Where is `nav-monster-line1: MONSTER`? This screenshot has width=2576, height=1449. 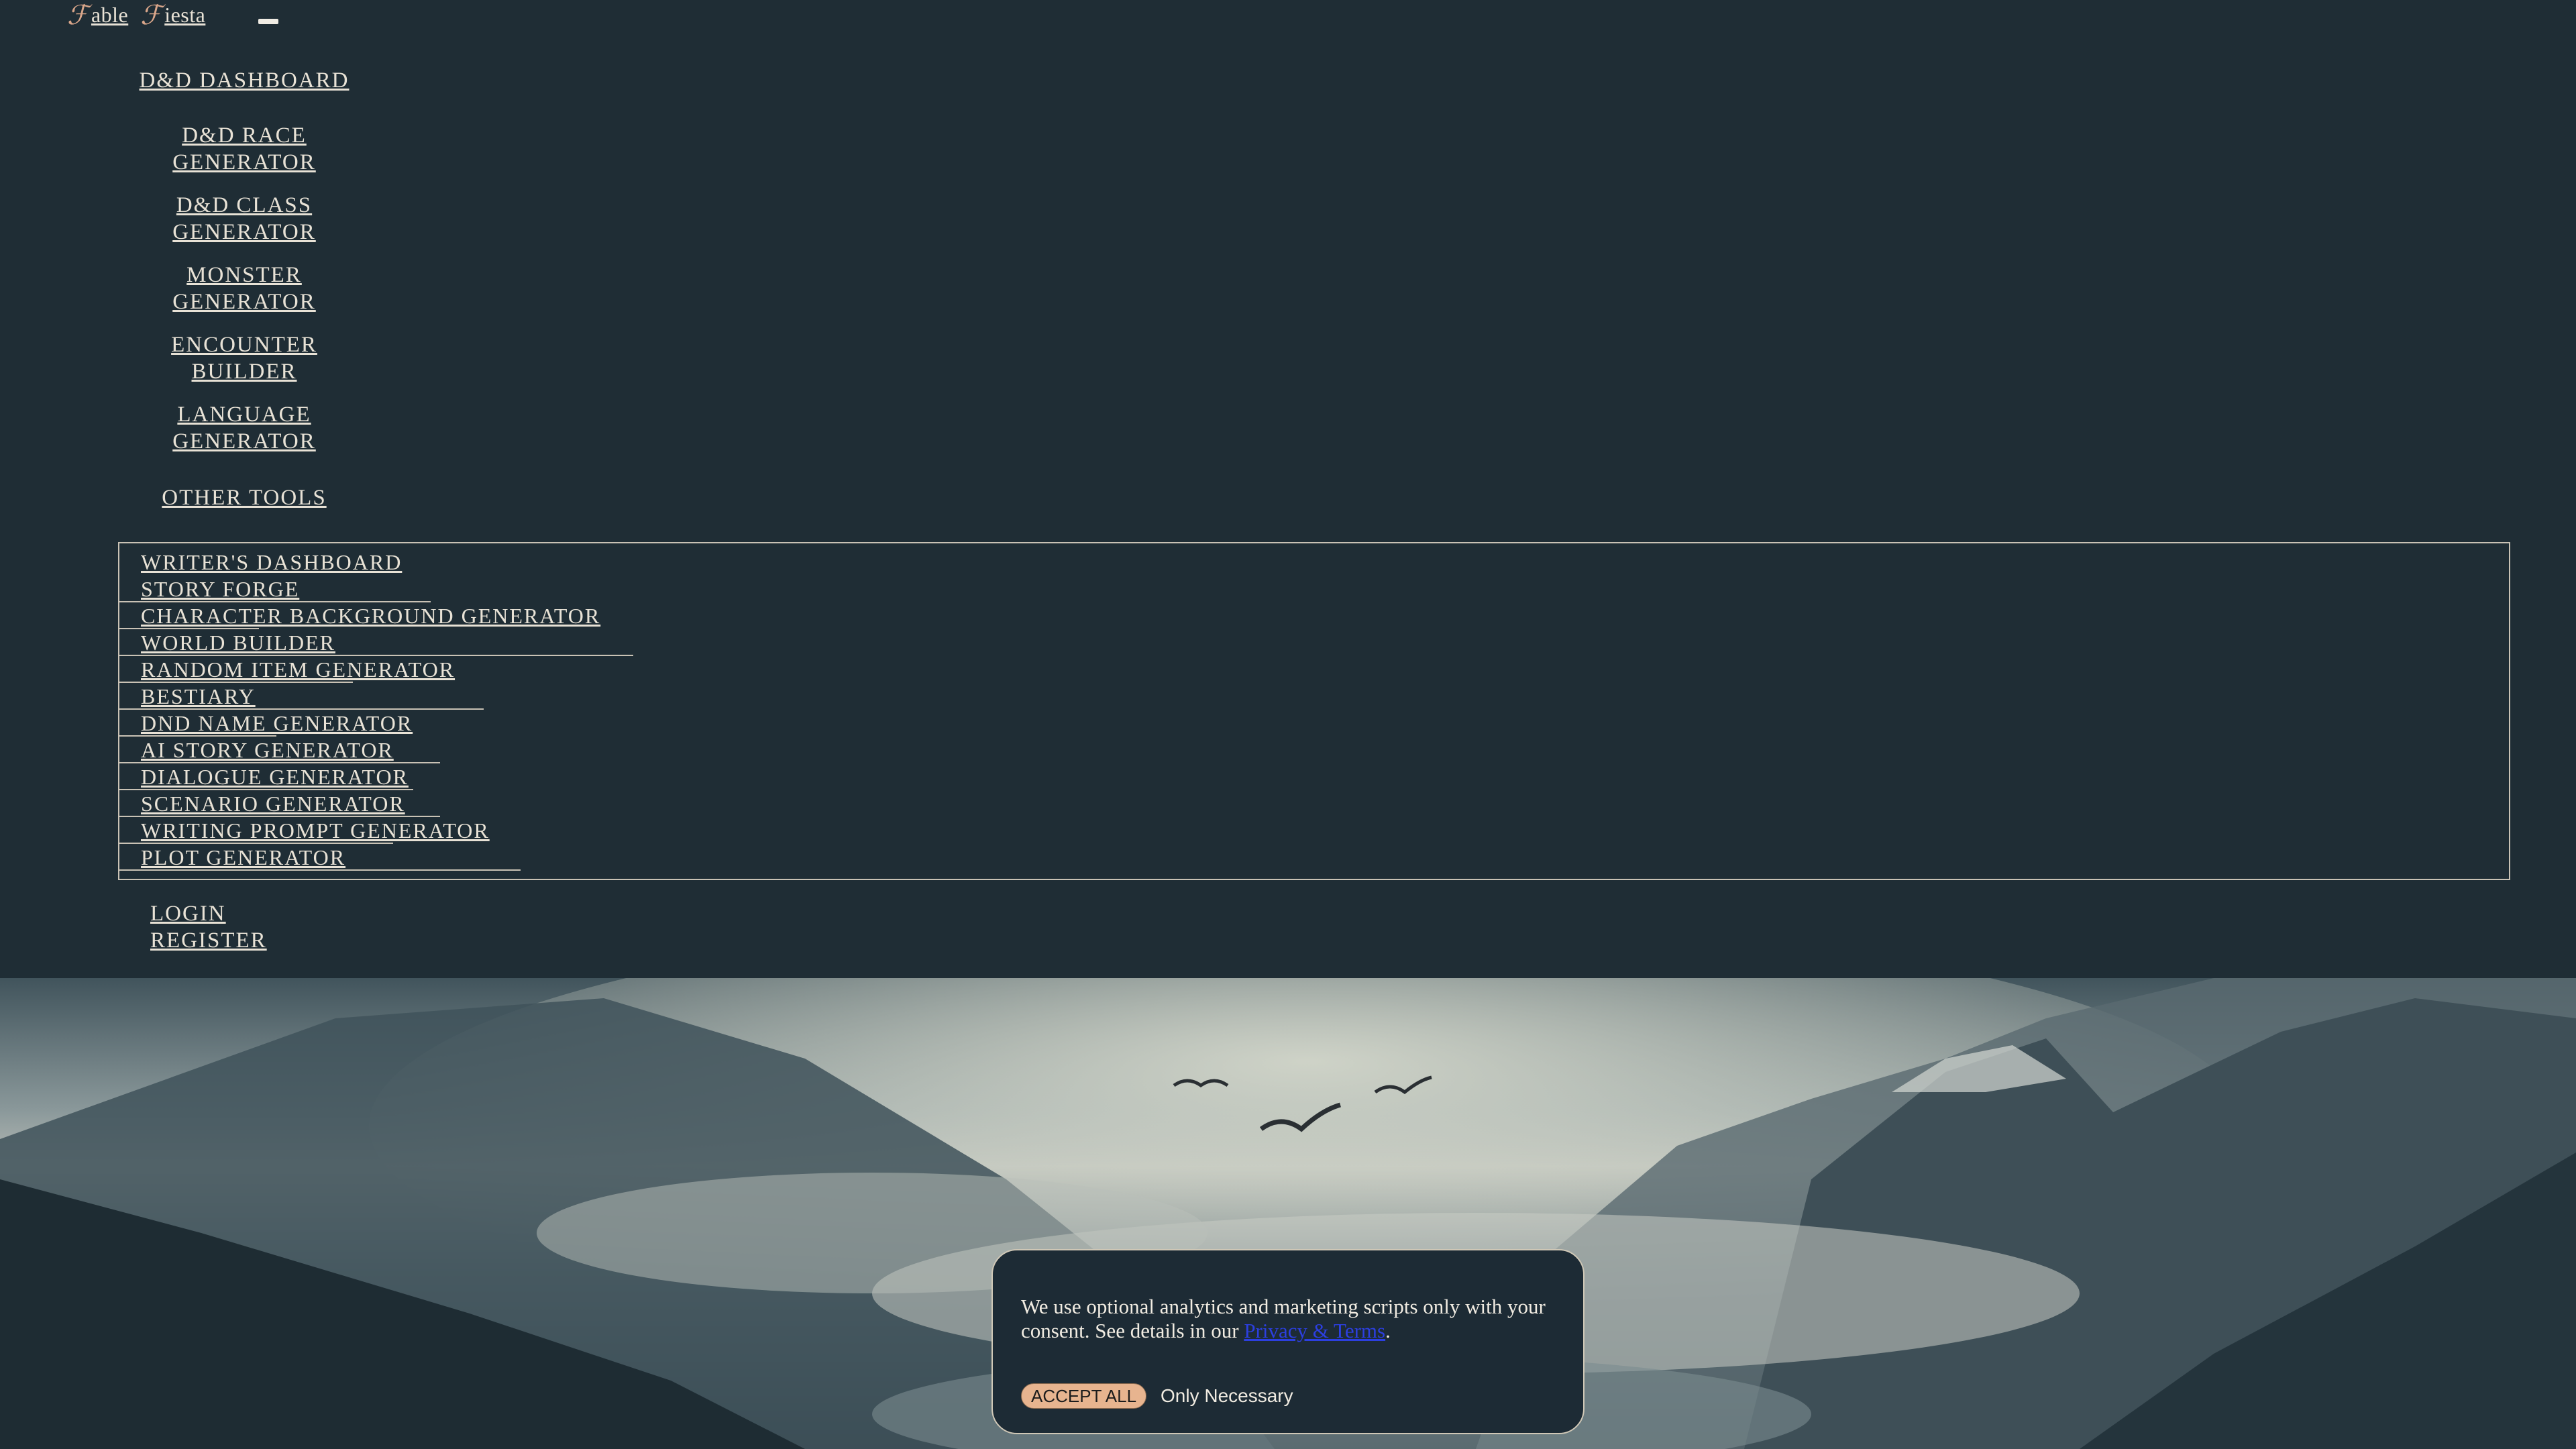 nav-monster-line1: MONSTER is located at coordinates (244, 275).